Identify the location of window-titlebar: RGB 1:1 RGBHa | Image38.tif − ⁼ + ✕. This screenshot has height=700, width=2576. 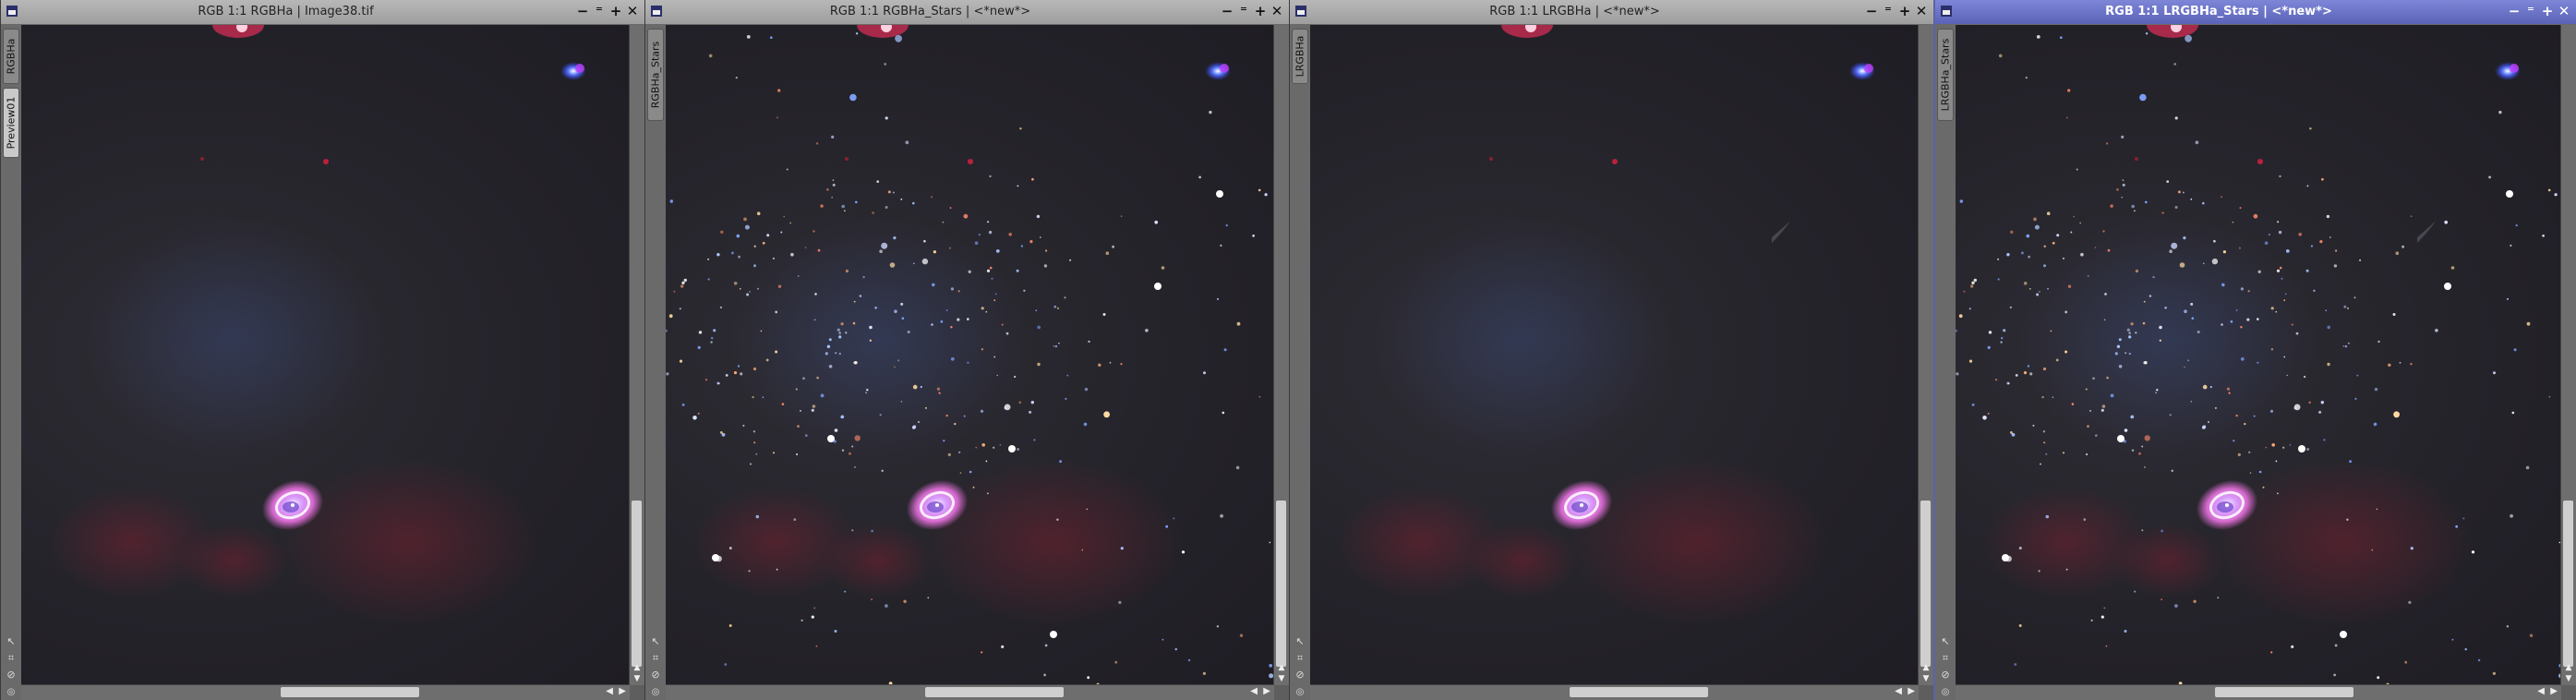
(322, 13).